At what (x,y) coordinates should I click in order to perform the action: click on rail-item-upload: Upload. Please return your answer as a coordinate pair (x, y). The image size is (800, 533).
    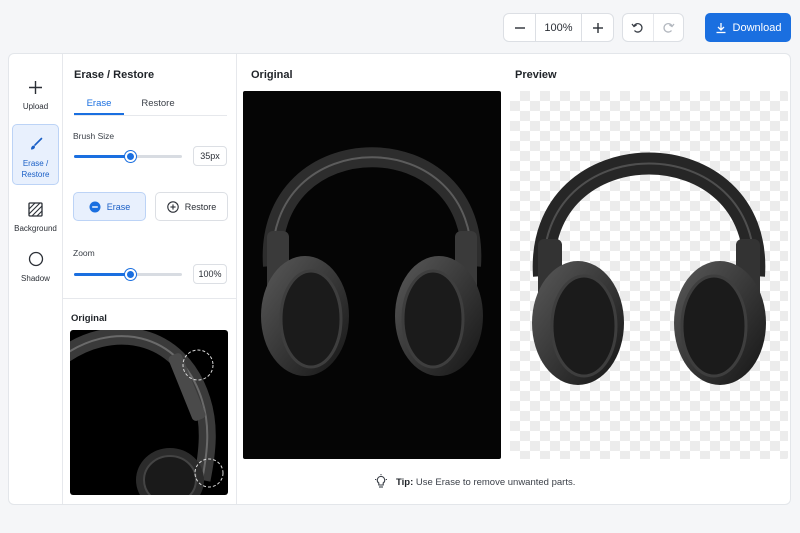
    Looking at the image, I should click on (35, 94).